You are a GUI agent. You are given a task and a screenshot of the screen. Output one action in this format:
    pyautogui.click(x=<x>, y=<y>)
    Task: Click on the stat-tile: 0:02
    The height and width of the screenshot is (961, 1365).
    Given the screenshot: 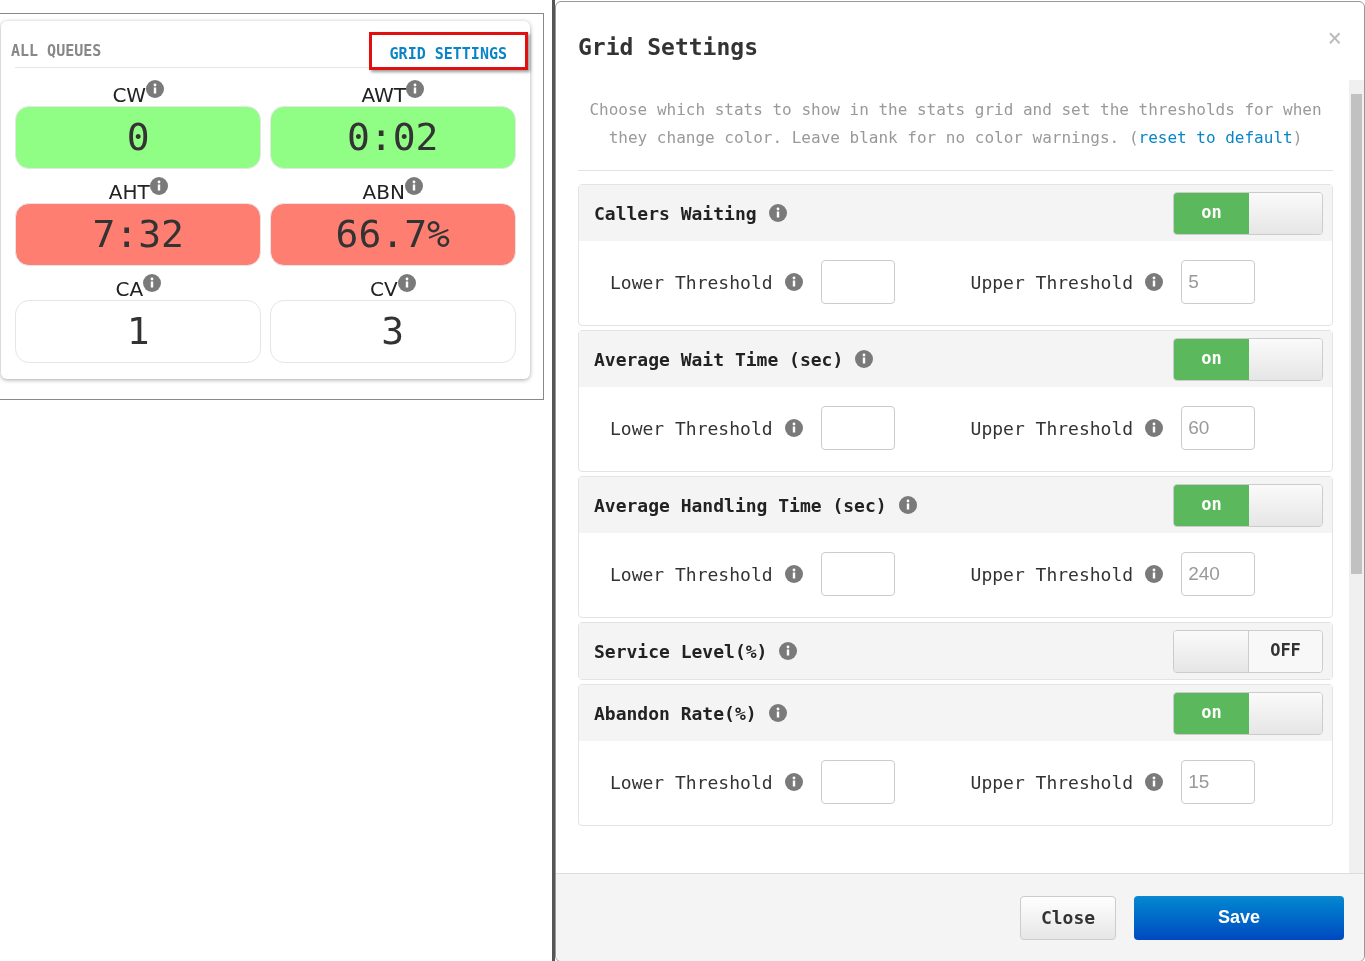 What is the action you would take?
    pyautogui.click(x=392, y=137)
    